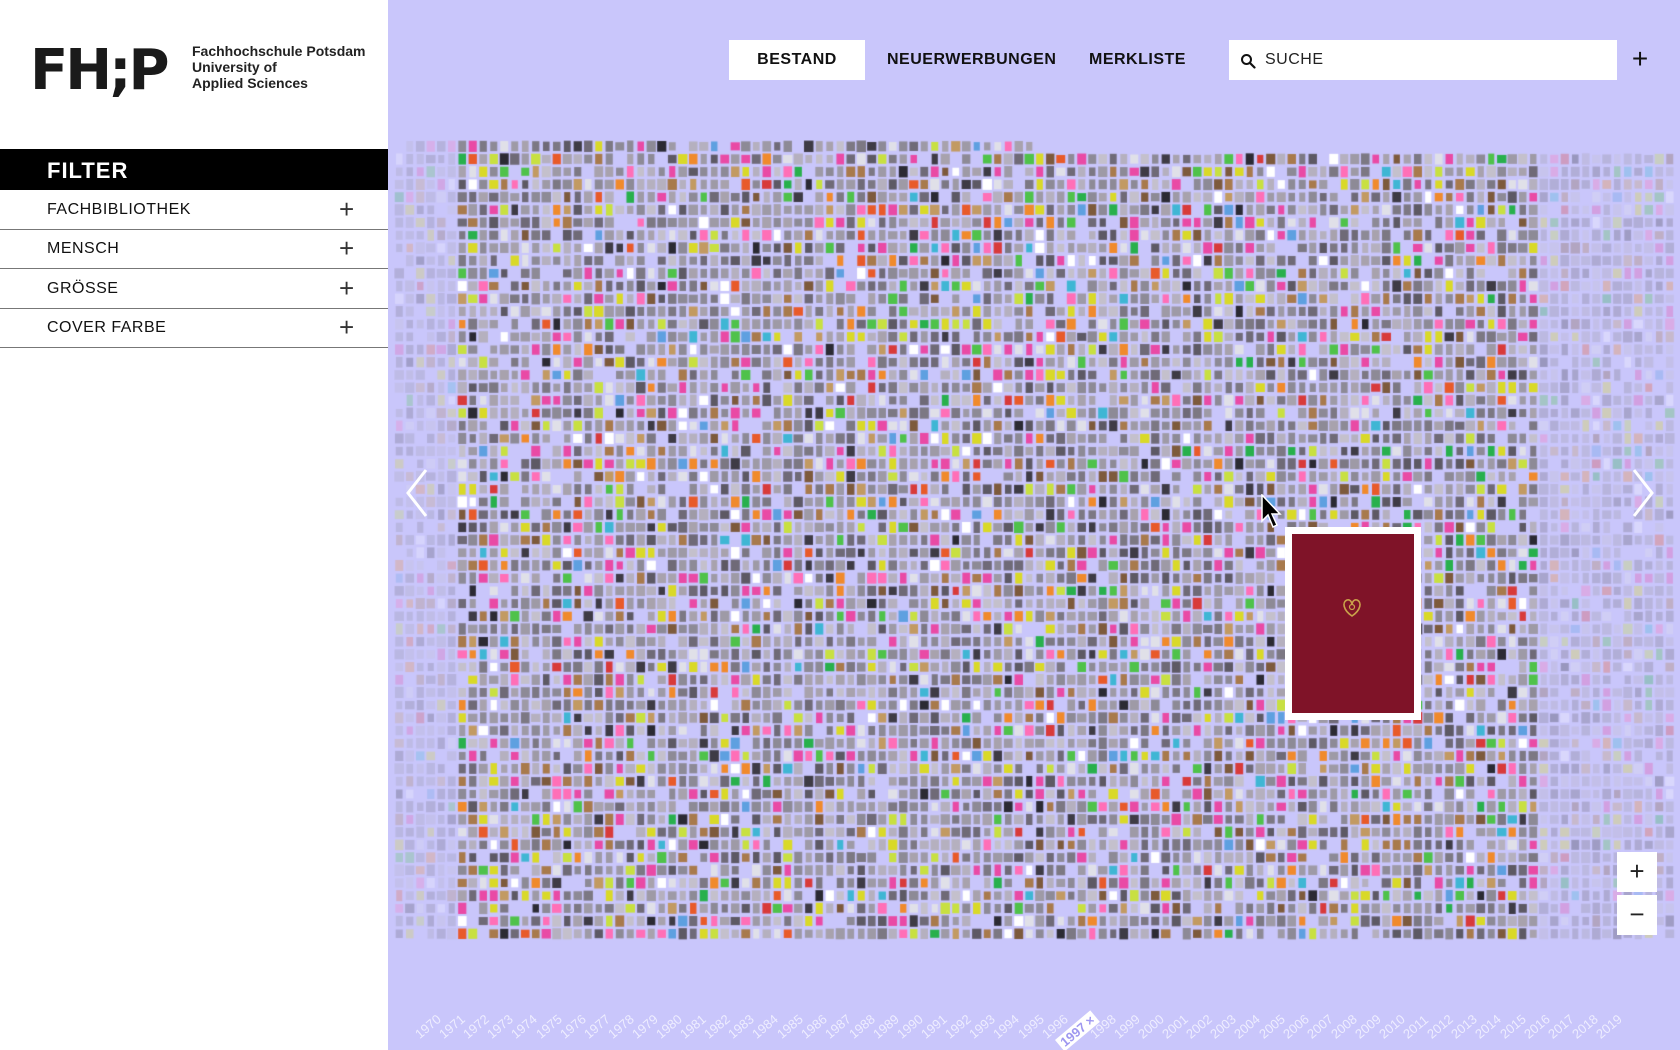 This screenshot has height=1050, width=1680. Describe the element at coordinates (119, 209) in the screenshot. I see `filter-item-label: FACHBIBLIOTHEK` at that location.